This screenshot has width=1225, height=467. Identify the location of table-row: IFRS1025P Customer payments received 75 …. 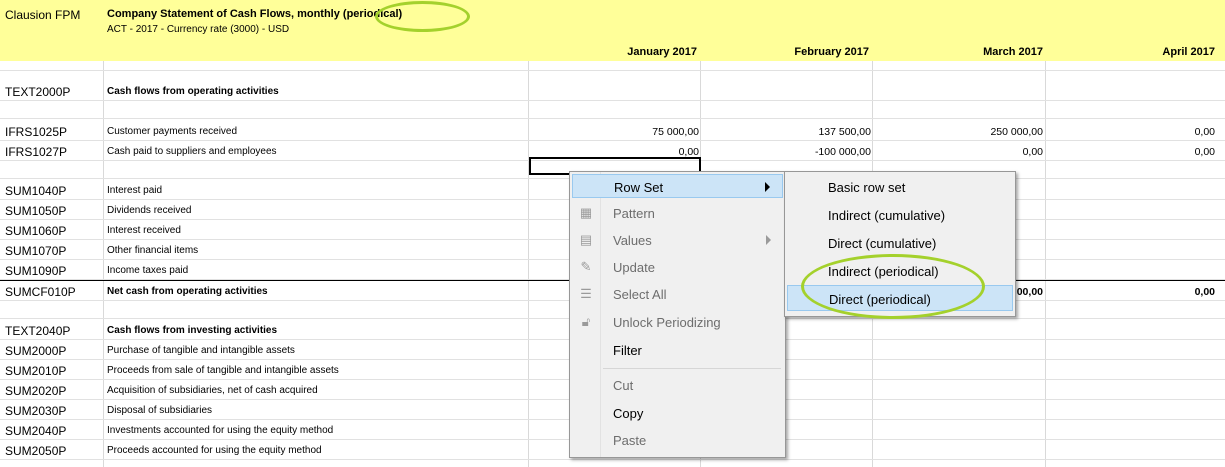
(612, 131).